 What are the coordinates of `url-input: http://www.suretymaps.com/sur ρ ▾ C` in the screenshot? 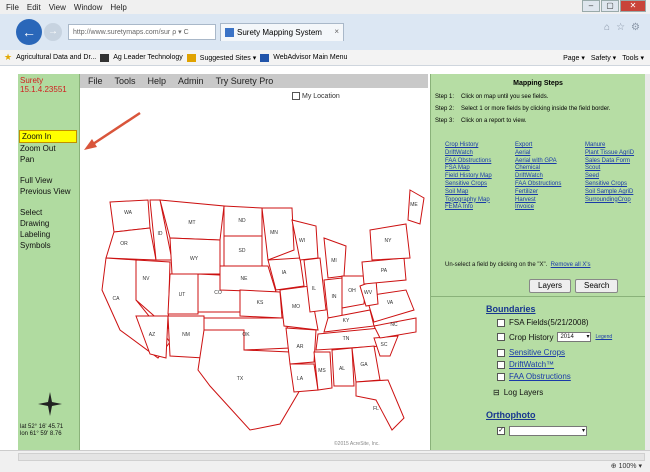 It's located at (142, 32).